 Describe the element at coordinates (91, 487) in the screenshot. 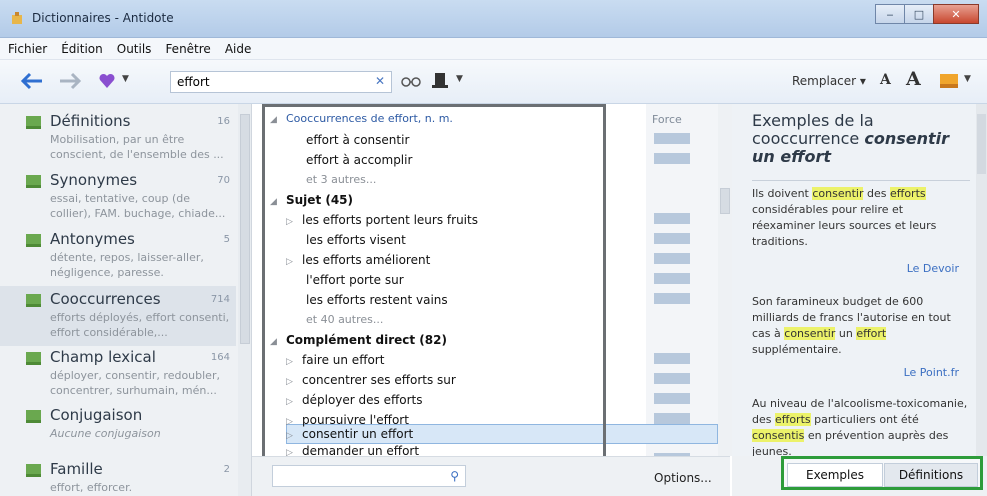

I see `sidebar-item-desc: effort, efforcer.` at that location.